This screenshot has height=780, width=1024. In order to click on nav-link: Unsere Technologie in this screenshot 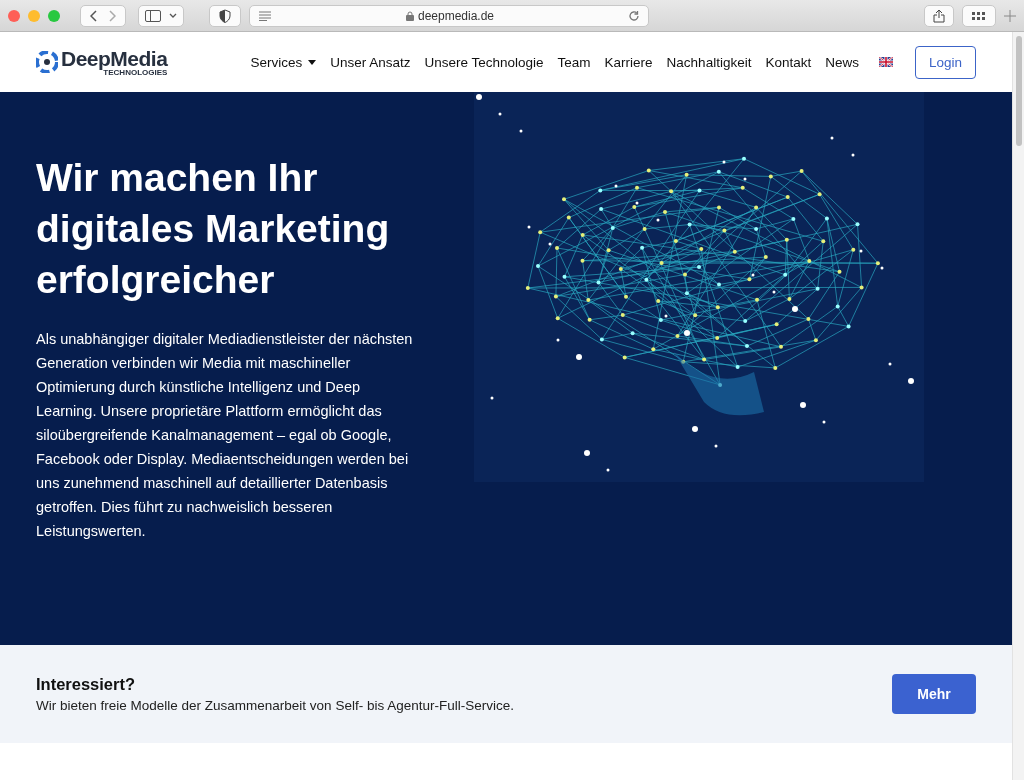, I will do `click(484, 62)`.